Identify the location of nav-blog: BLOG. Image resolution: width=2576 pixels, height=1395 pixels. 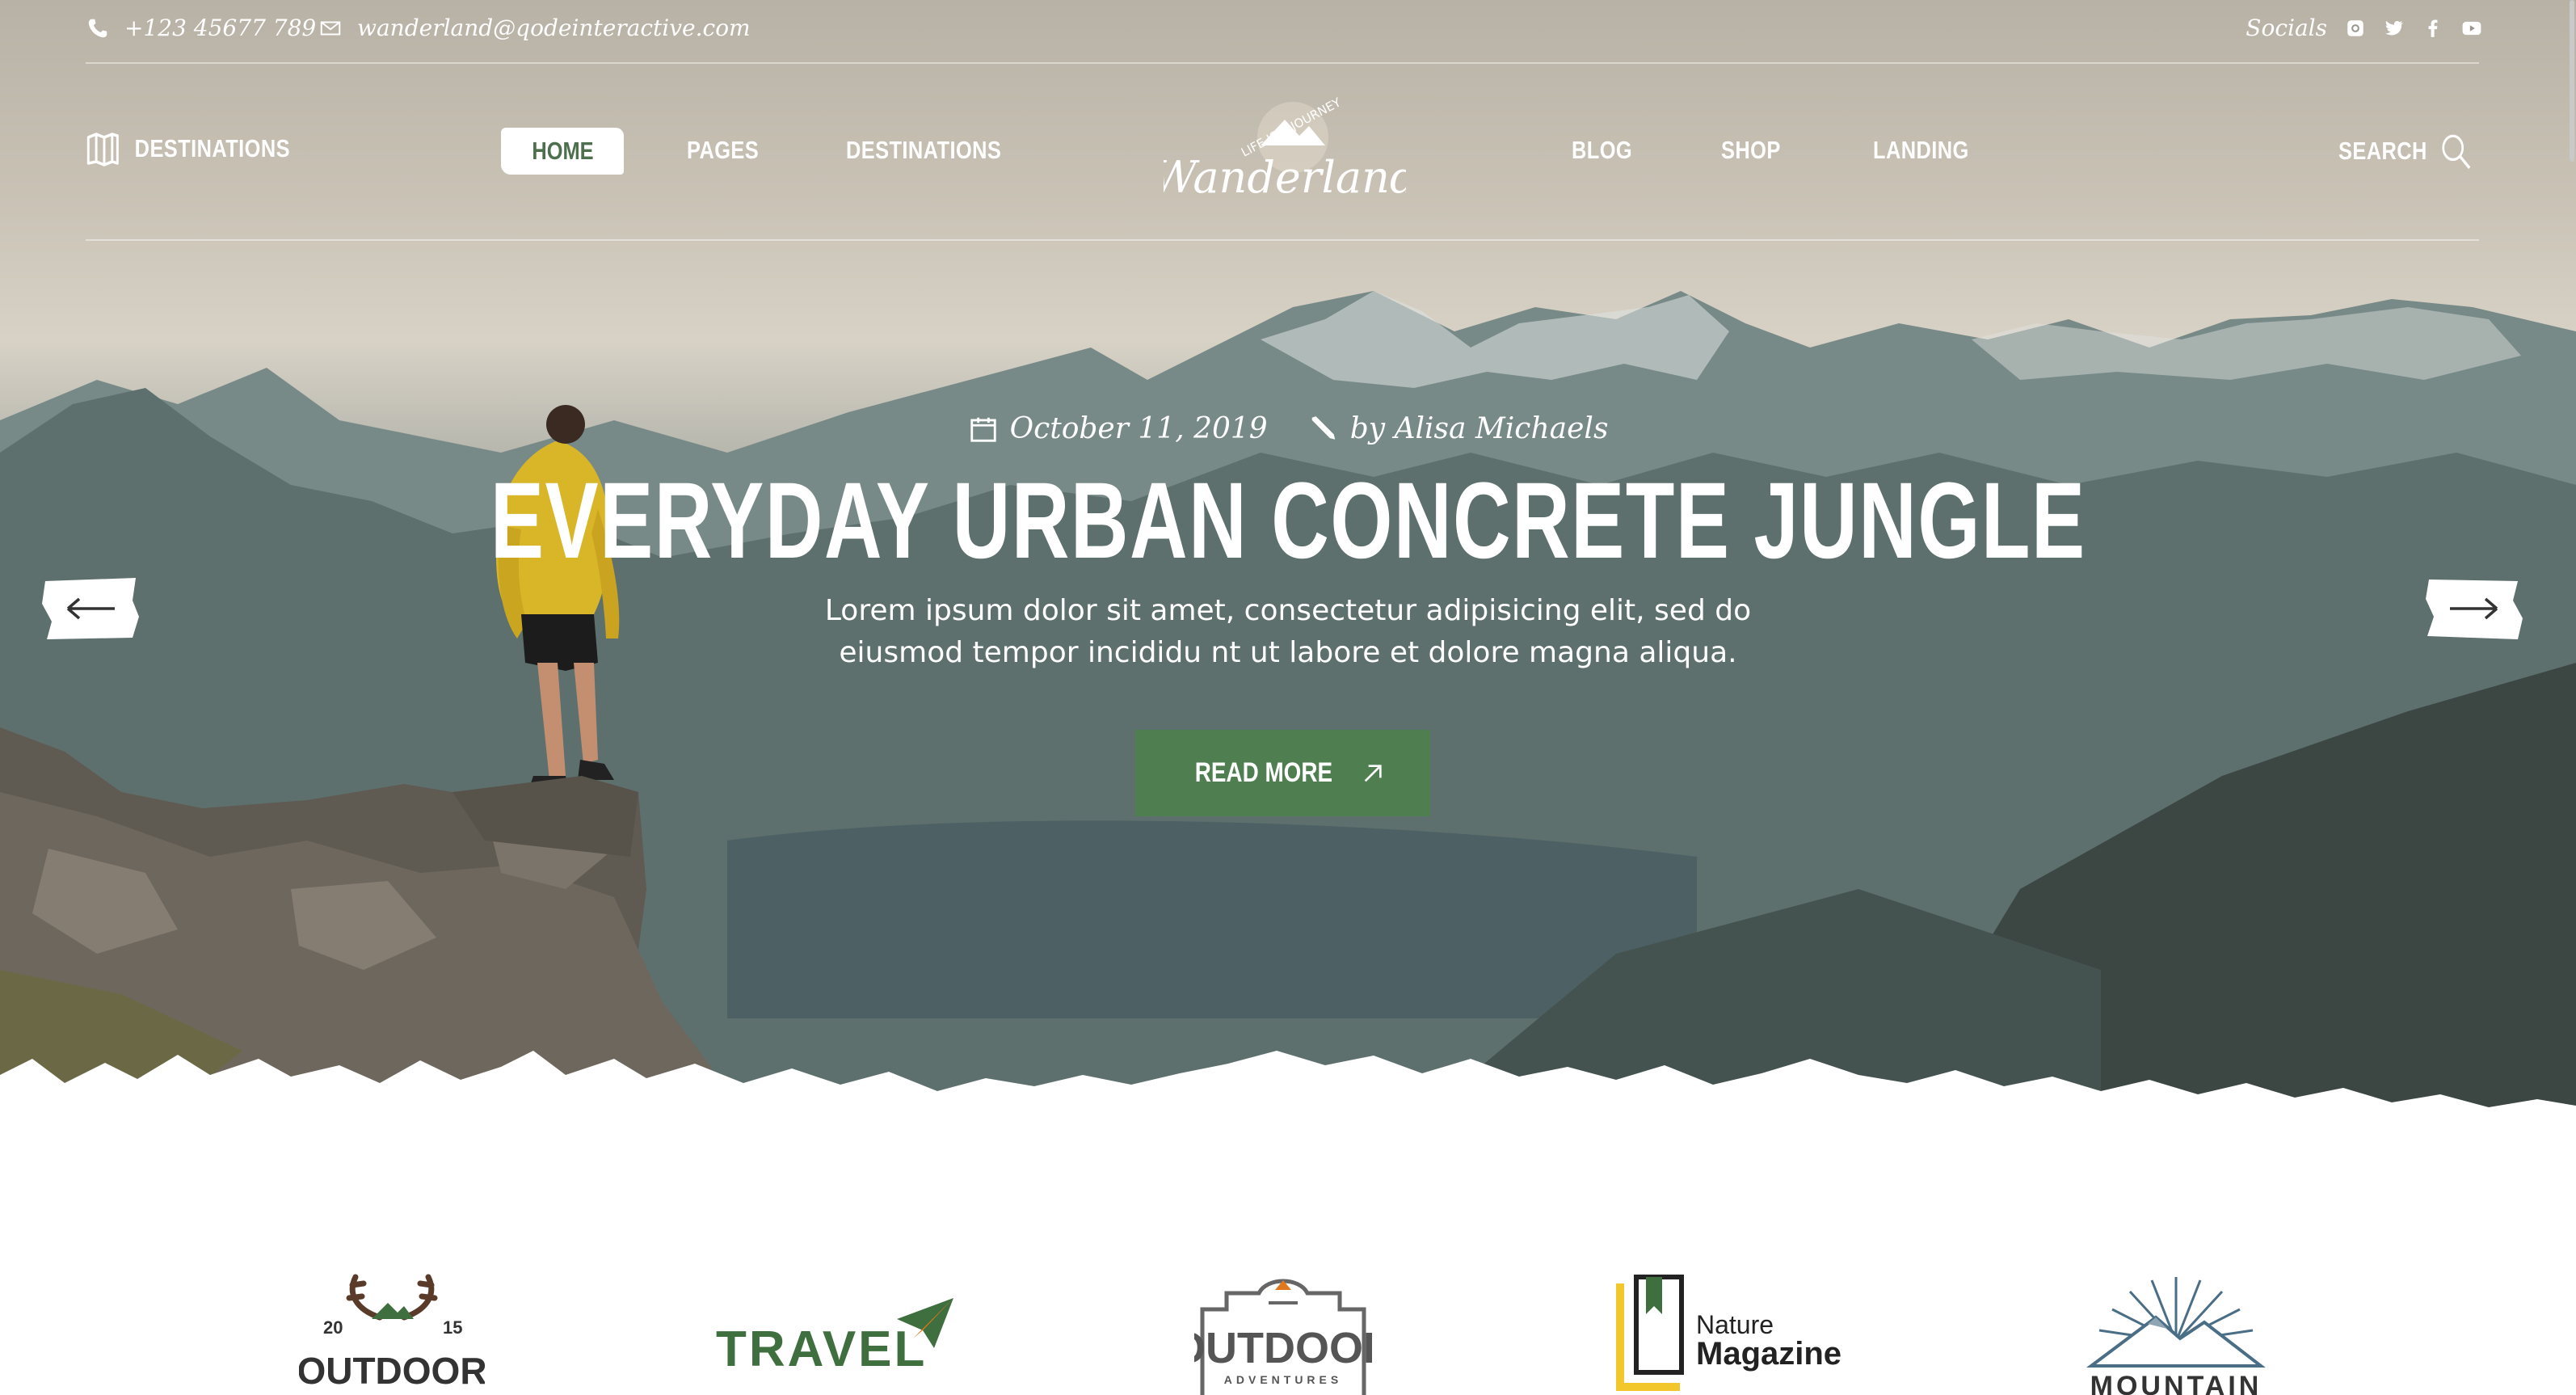
(1602, 150).